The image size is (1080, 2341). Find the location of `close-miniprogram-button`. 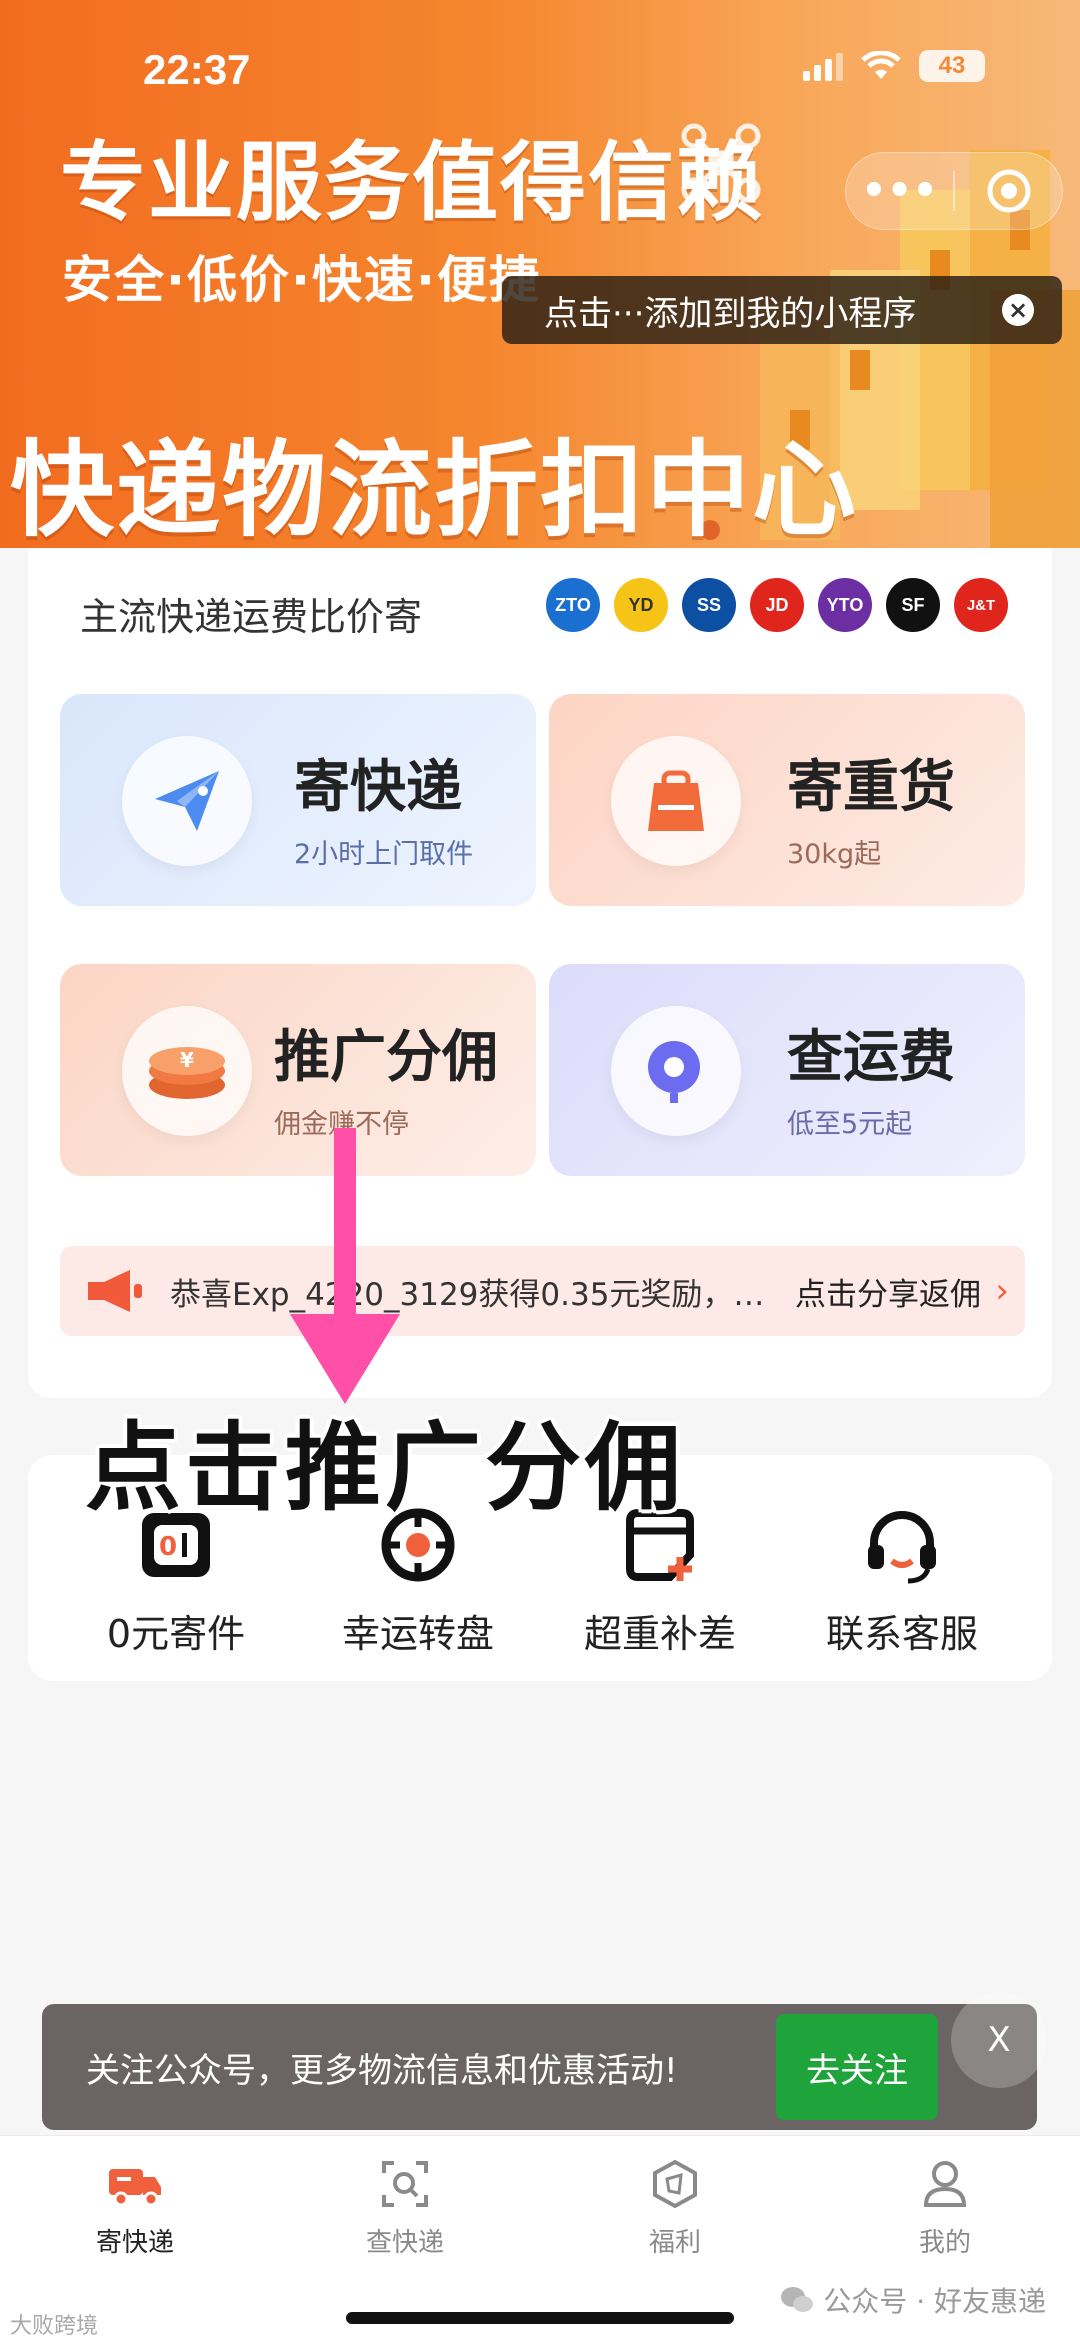

close-miniprogram-button is located at coordinates (1008, 191).